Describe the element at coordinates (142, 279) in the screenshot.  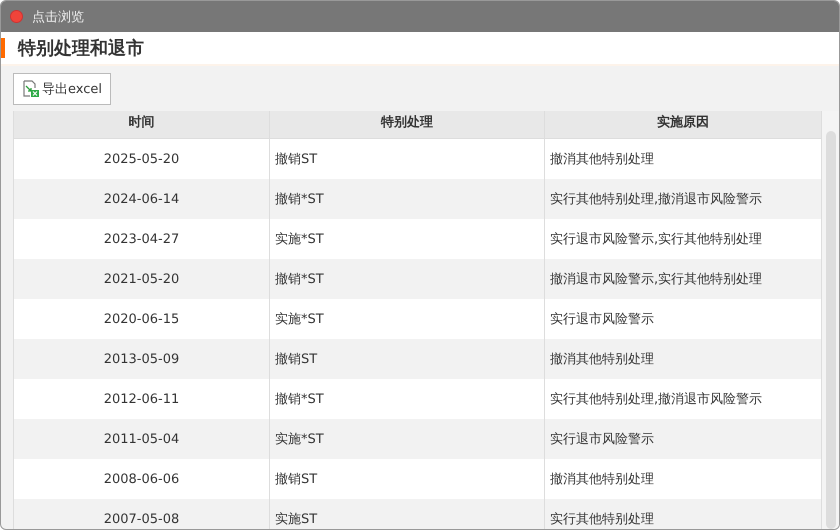
I see `table-cell: 2021-05-20` at that location.